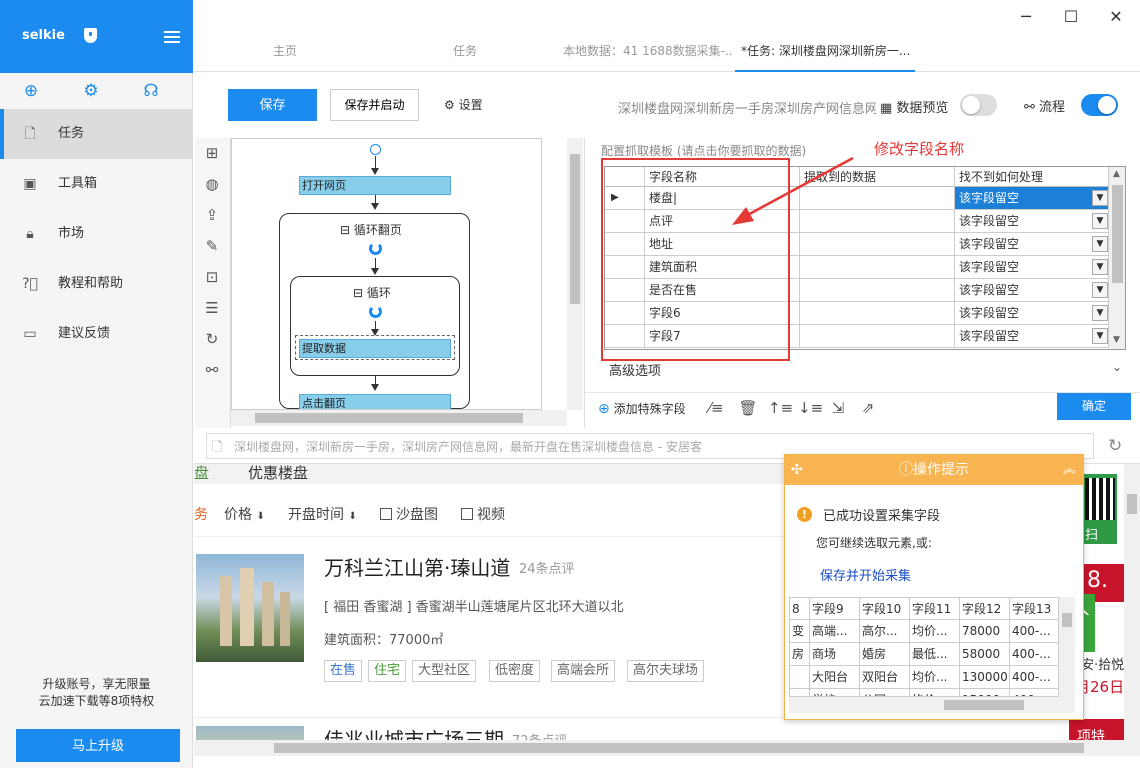 The width and height of the screenshot is (1140, 768). I want to click on share-icon: ⇪, so click(212, 215).